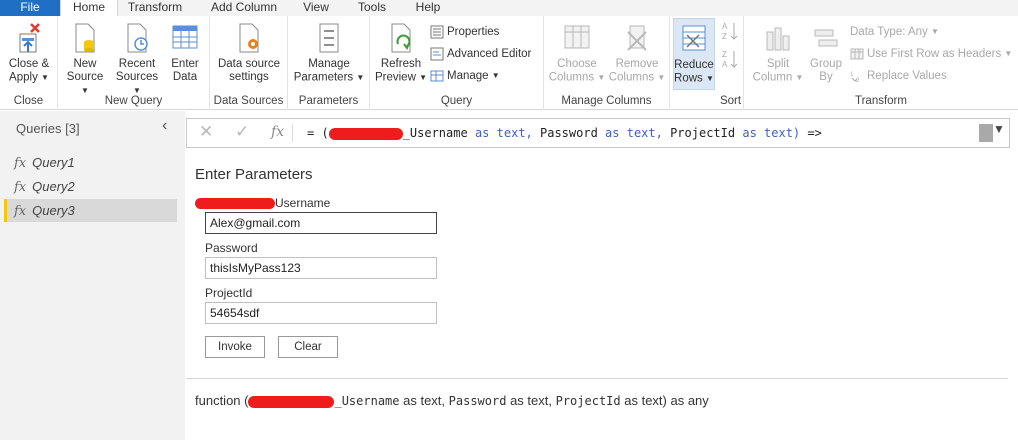  I want to click on chevron-left-icon: ‹, so click(164, 126).